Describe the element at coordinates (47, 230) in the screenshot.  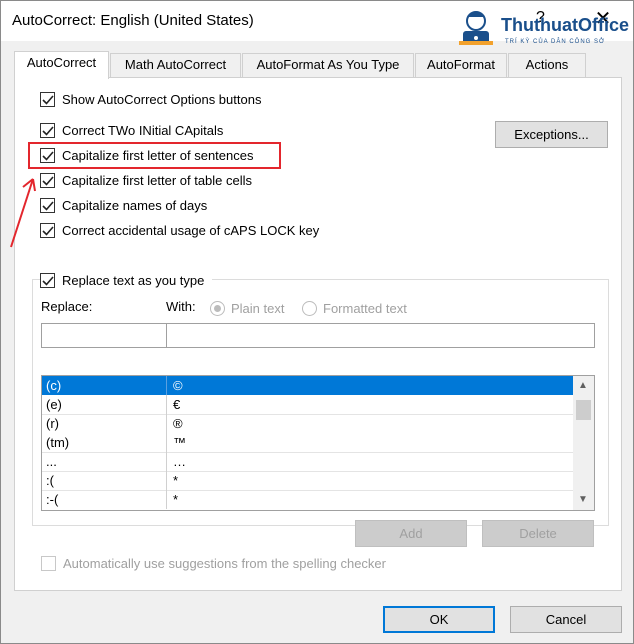
I see `caps-lock-checkbox` at that location.